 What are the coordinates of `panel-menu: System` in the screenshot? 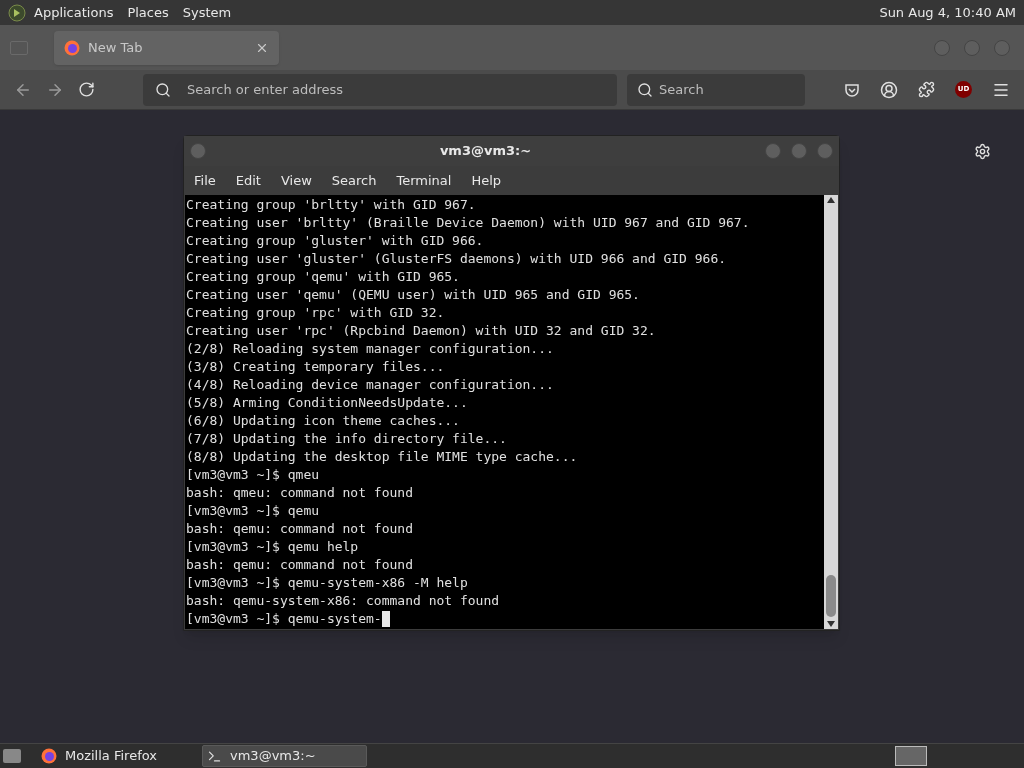 It's located at (207, 12).